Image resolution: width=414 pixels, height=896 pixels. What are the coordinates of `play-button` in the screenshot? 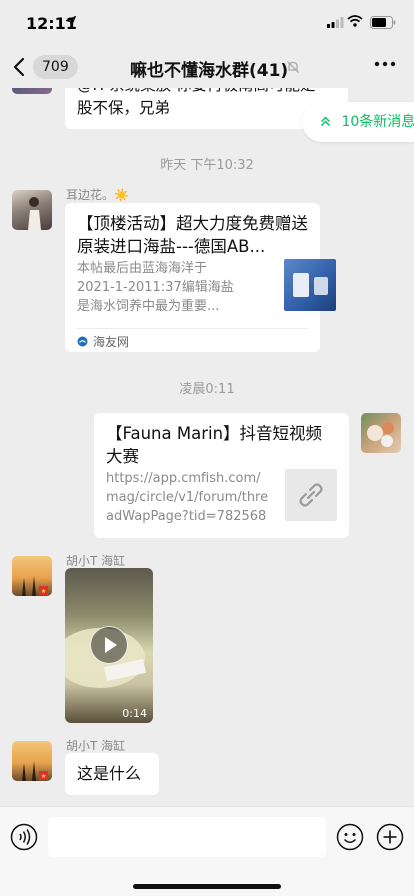 It's located at (109, 645).